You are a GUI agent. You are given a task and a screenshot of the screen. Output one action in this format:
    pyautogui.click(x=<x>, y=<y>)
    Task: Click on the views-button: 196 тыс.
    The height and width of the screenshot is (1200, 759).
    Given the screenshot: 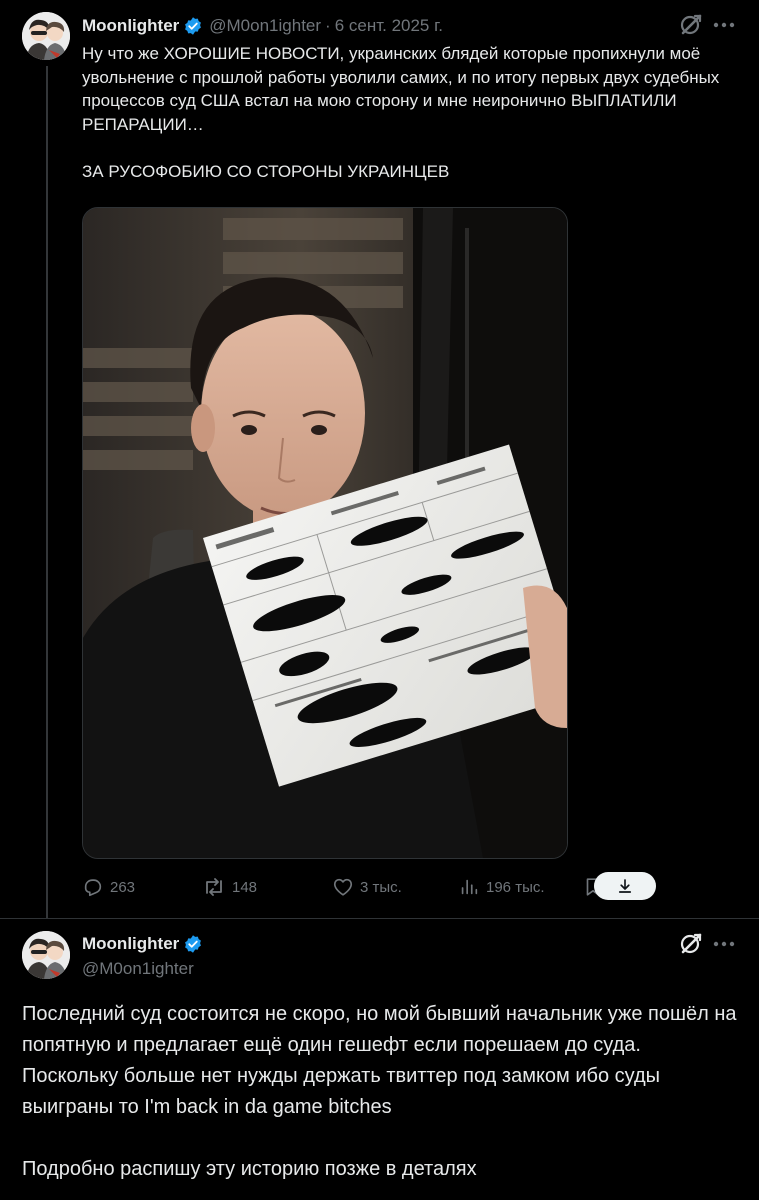 What is the action you would take?
    pyautogui.click(x=501, y=887)
    